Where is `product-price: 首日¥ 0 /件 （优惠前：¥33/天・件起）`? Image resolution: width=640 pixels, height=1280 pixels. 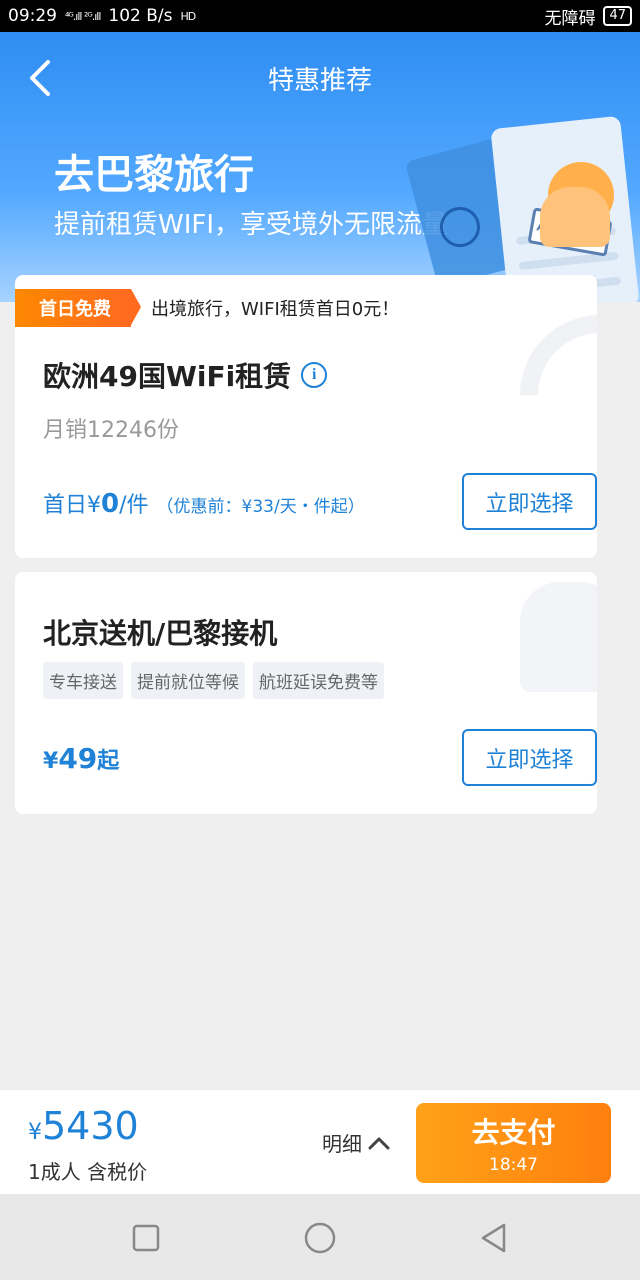 product-price: 首日¥ 0 /件 （优惠前：¥33/天・件起） is located at coordinates (204, 503).